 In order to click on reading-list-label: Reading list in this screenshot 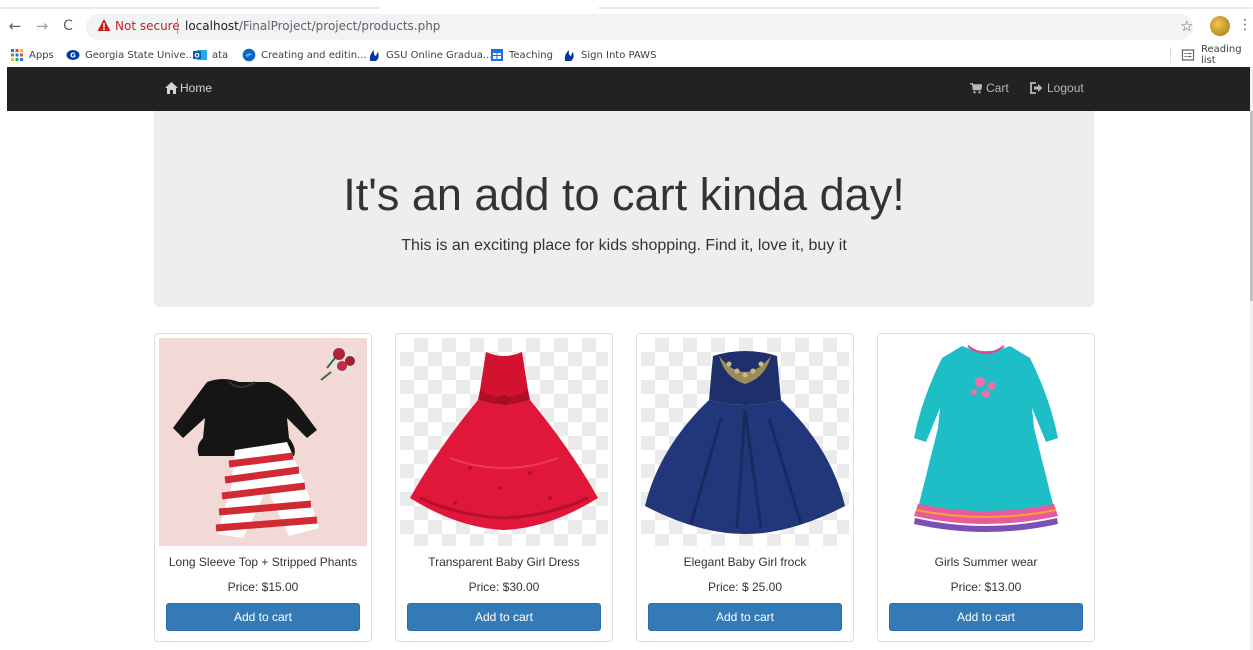, I will do `click(1221, 55)`.